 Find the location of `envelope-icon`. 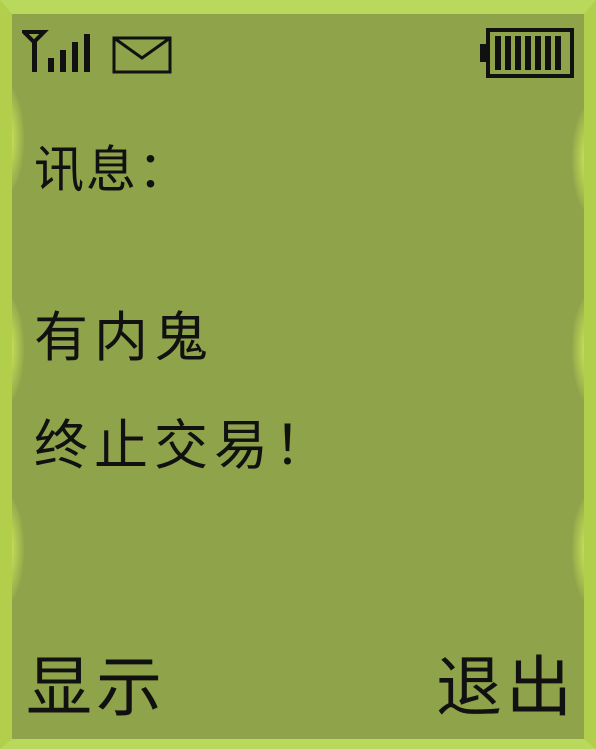

envelope-icon is located at coordinates (142, 55).